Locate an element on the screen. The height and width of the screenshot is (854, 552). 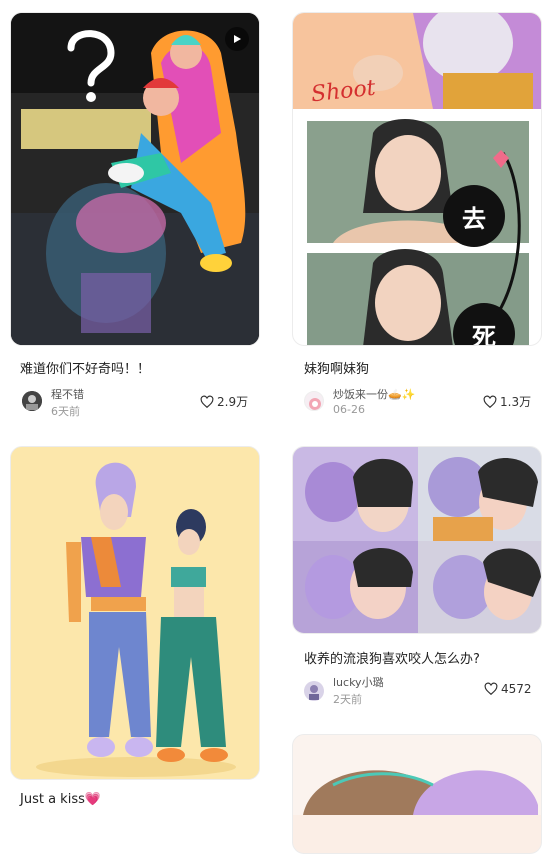
speech-bubble-qu: 去 is located at coordinates (474, 216).